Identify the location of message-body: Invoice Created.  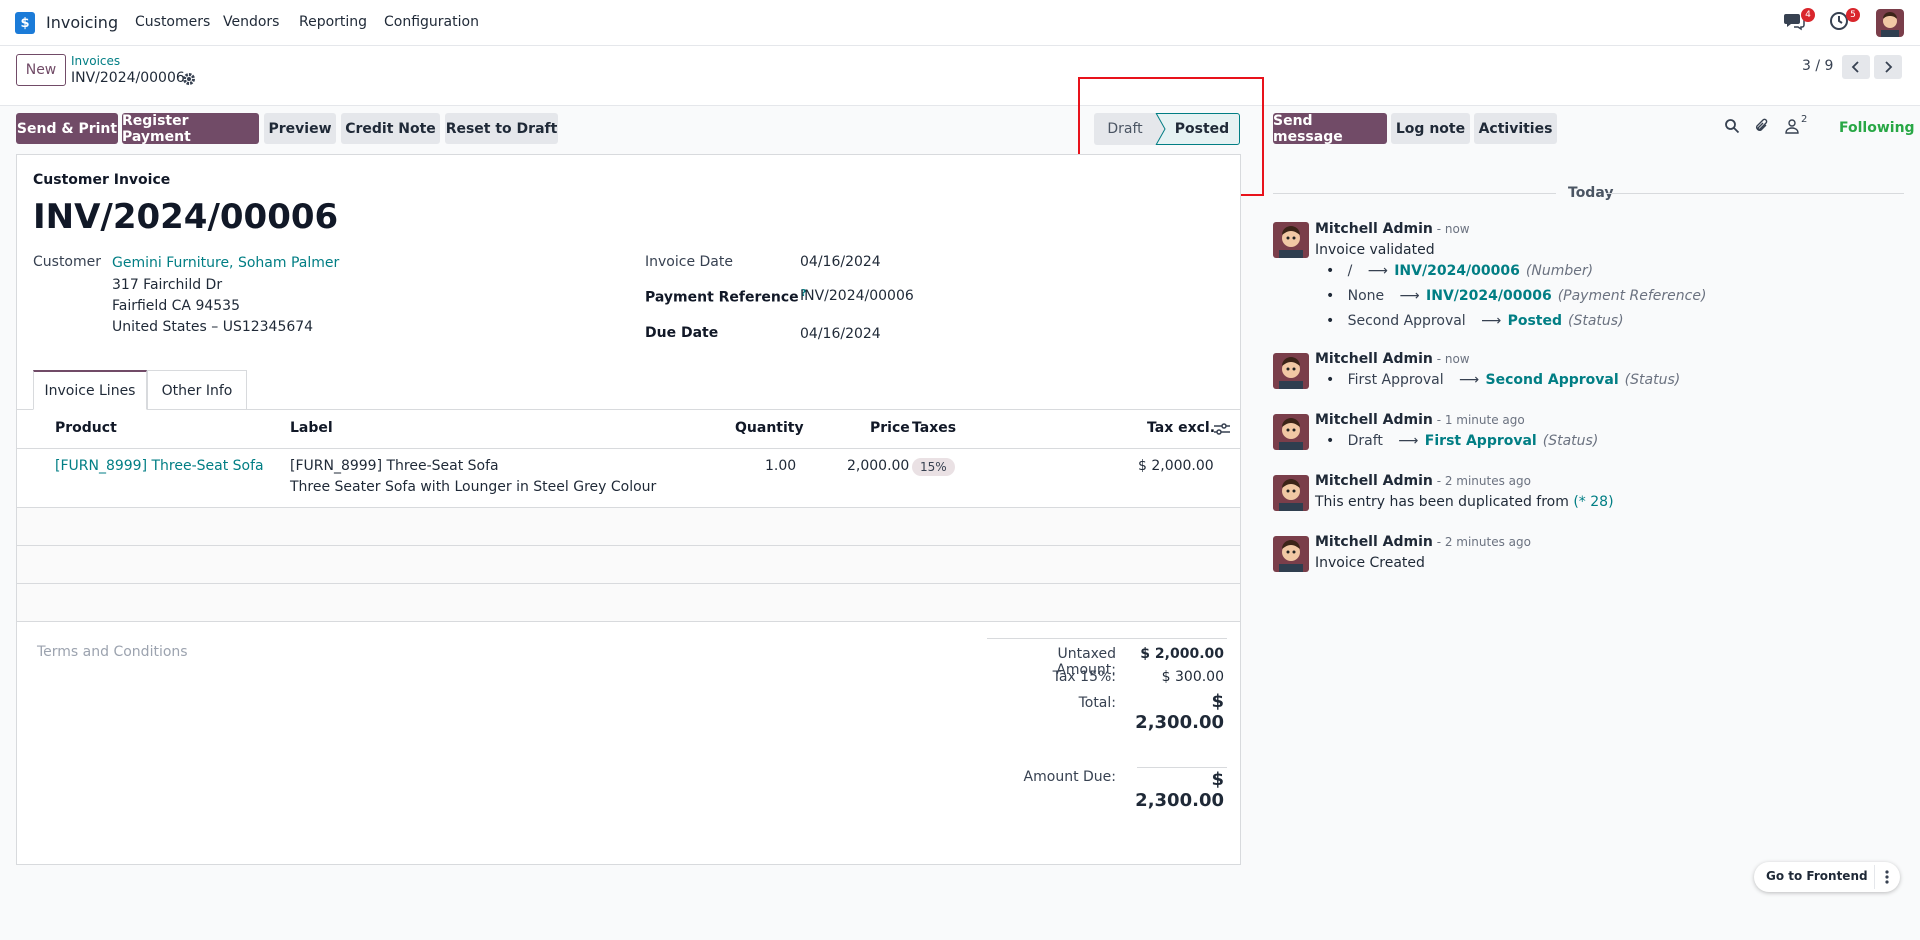
(1370, 563).